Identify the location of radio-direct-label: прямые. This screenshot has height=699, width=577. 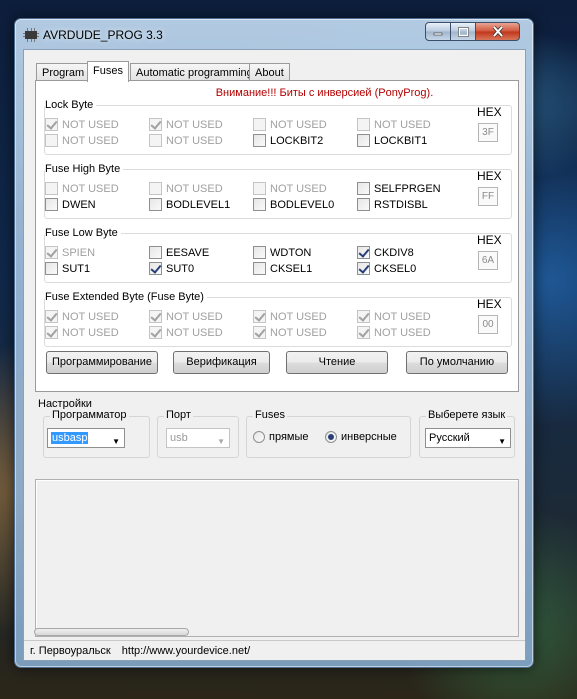
(289, 437).